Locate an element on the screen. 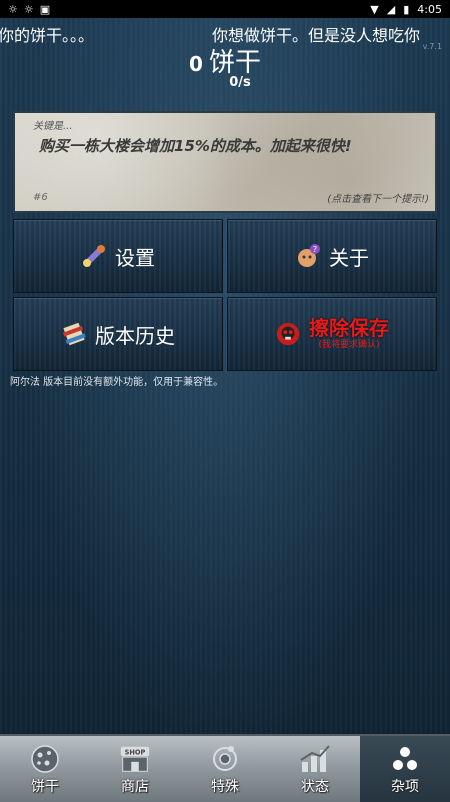  tab-stats: 状态 is located at coordinates (315, 769).